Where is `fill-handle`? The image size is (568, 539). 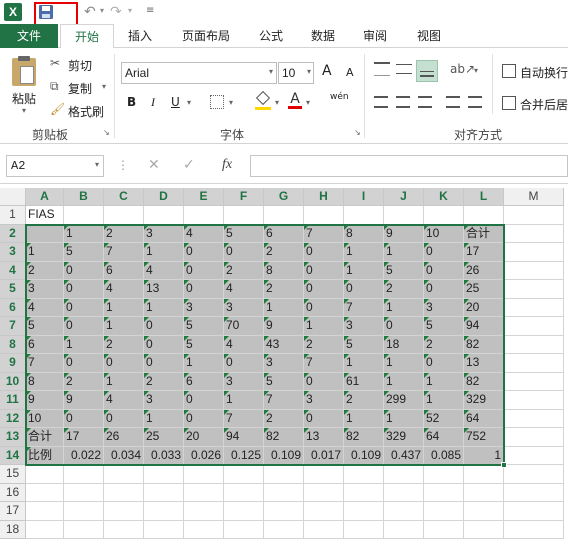
fill-handle is located at coordinates (504, 465).